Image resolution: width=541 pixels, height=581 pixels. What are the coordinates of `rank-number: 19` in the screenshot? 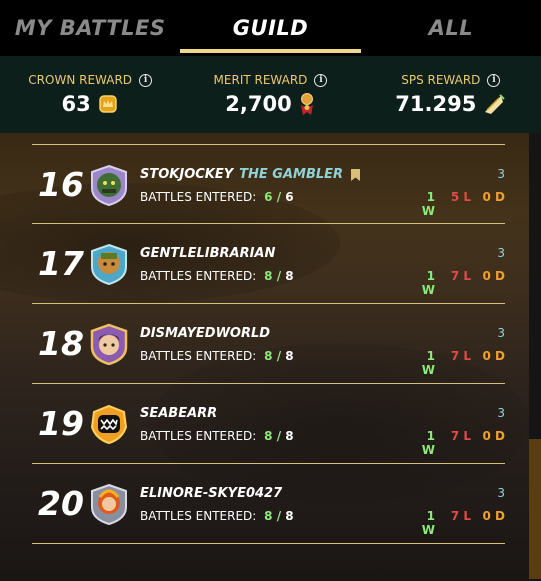 It's located at (61, 423).